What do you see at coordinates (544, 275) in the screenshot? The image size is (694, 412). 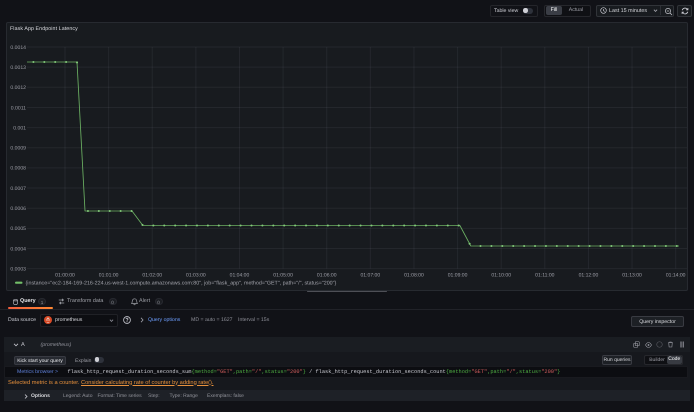 I see `svg-text: 01:11:00` at bounding box center [544, 275].